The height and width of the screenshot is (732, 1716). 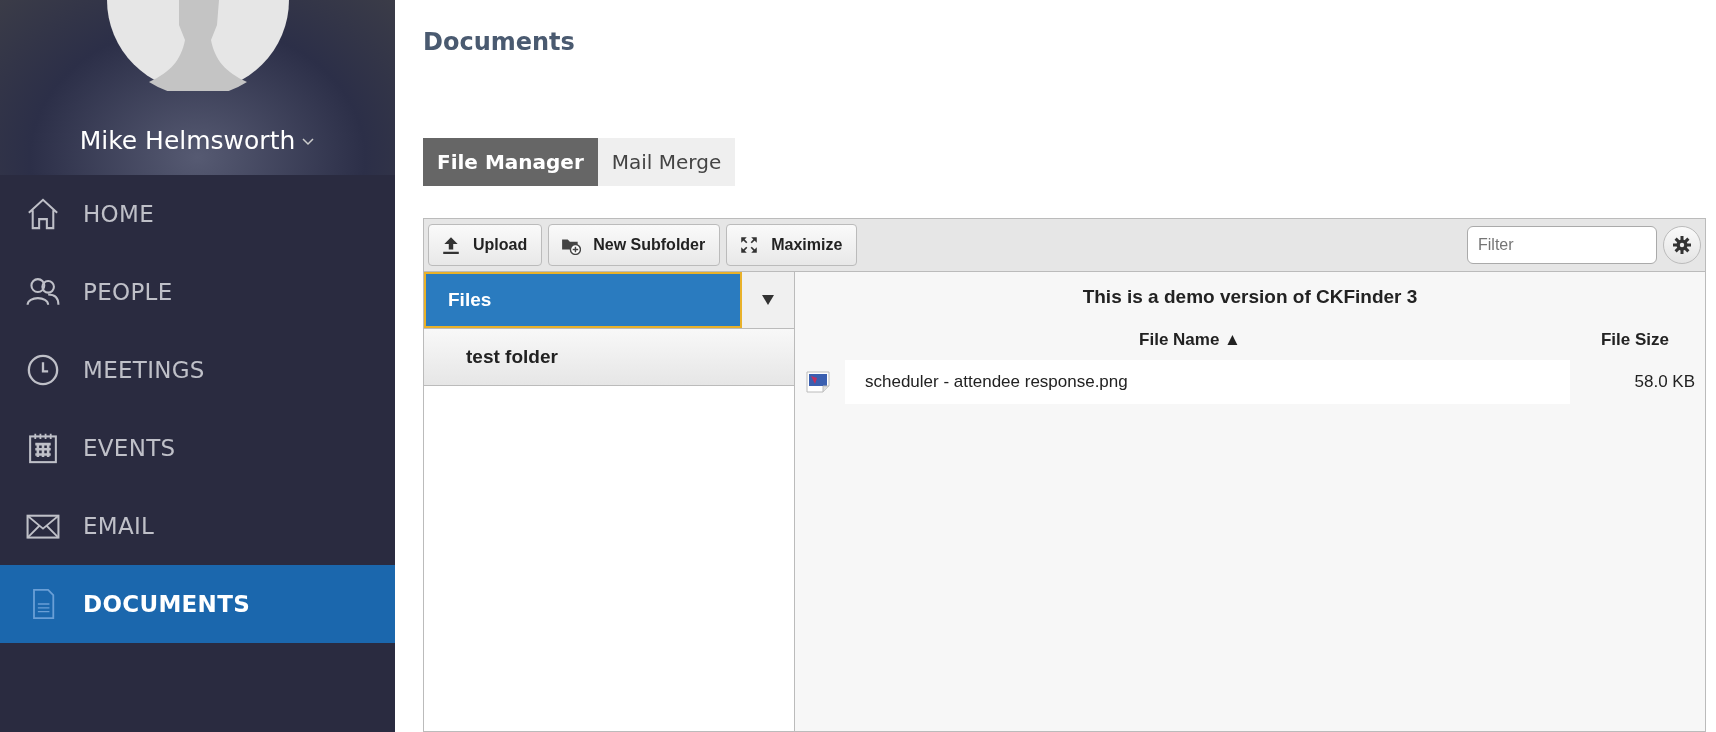 I want to click on tab: File Manager, so click(x=510, y=162).